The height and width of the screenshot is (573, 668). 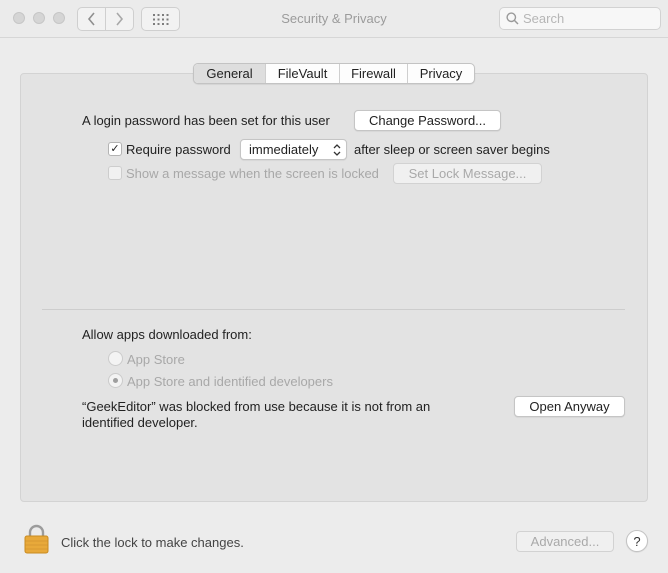 I want to click on search-input, so click(x=588, y=18).